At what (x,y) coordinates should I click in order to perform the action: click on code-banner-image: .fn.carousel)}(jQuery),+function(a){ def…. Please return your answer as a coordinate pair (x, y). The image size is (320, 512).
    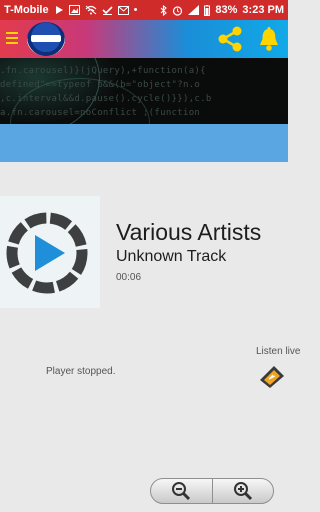
    Looking at the image, I should click on (144, 91).